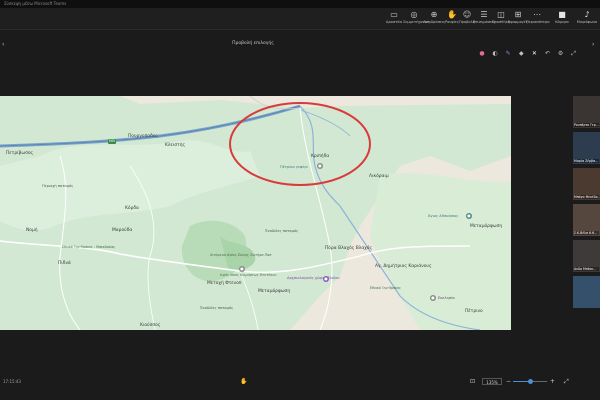  I want to click on fit-screen-icon: ⊡, so click(473, 381).